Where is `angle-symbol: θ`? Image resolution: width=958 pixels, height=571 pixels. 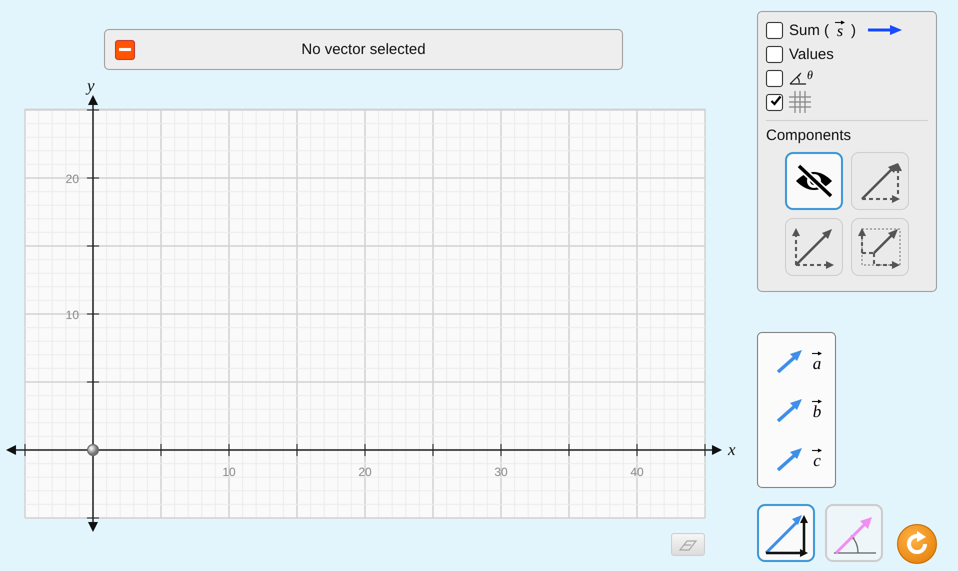 angle-symbol: θ is located at coordinates (810, 75).